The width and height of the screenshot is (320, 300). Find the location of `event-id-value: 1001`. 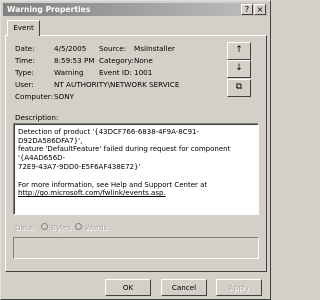

event-id-value: 1001 is located at coordinates (143, 72).